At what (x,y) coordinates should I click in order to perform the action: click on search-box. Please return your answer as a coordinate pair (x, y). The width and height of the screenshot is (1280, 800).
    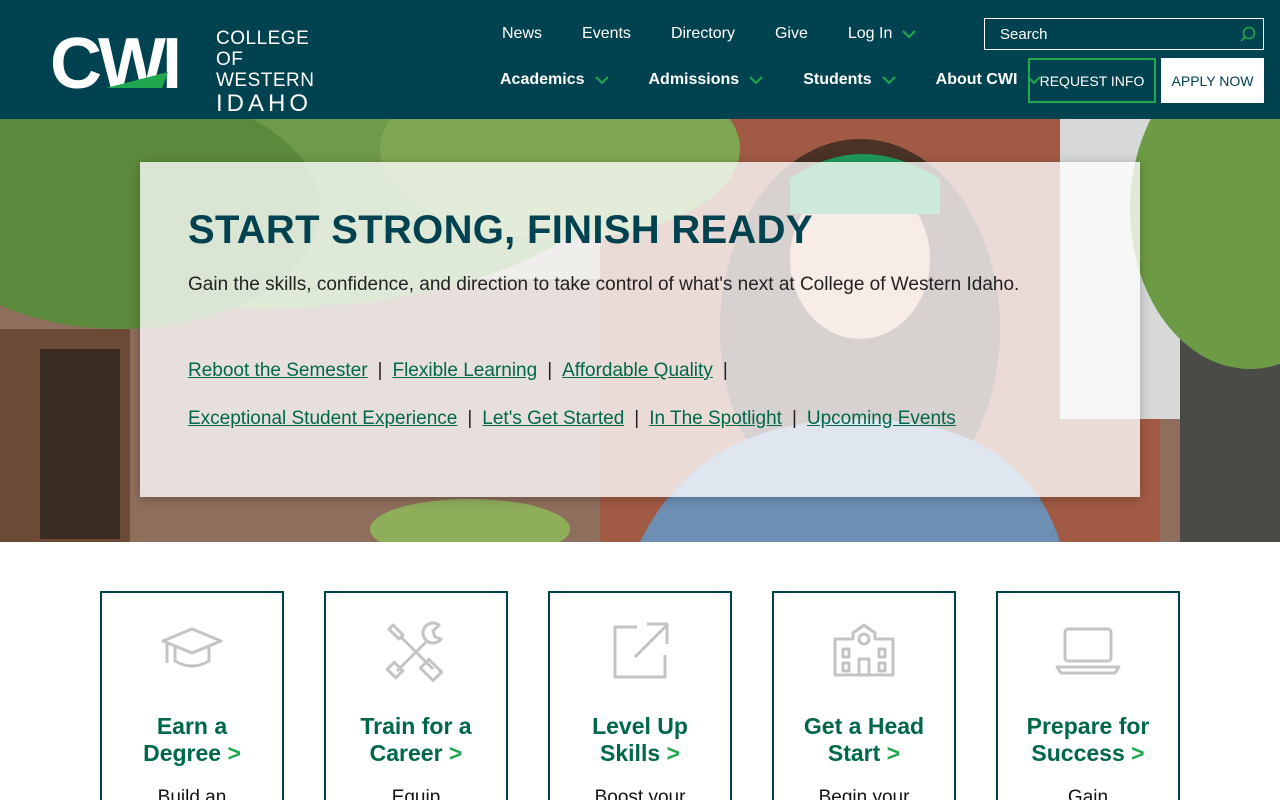
    Looking at the image, I should click on (1124, 34).